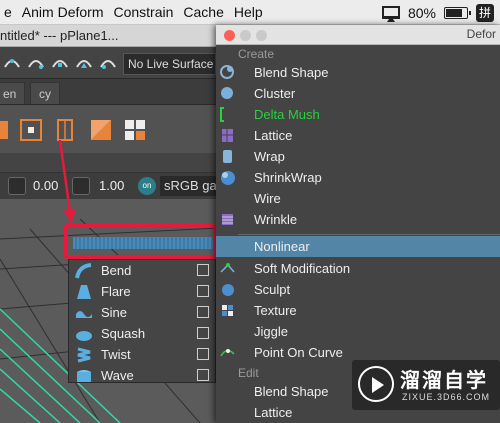 The image size is (500, 423). What do you see at coordinates (45, 93) in the screenshot?
I see `shelf-tab-cy: cy` at bounding box center [45, 93].